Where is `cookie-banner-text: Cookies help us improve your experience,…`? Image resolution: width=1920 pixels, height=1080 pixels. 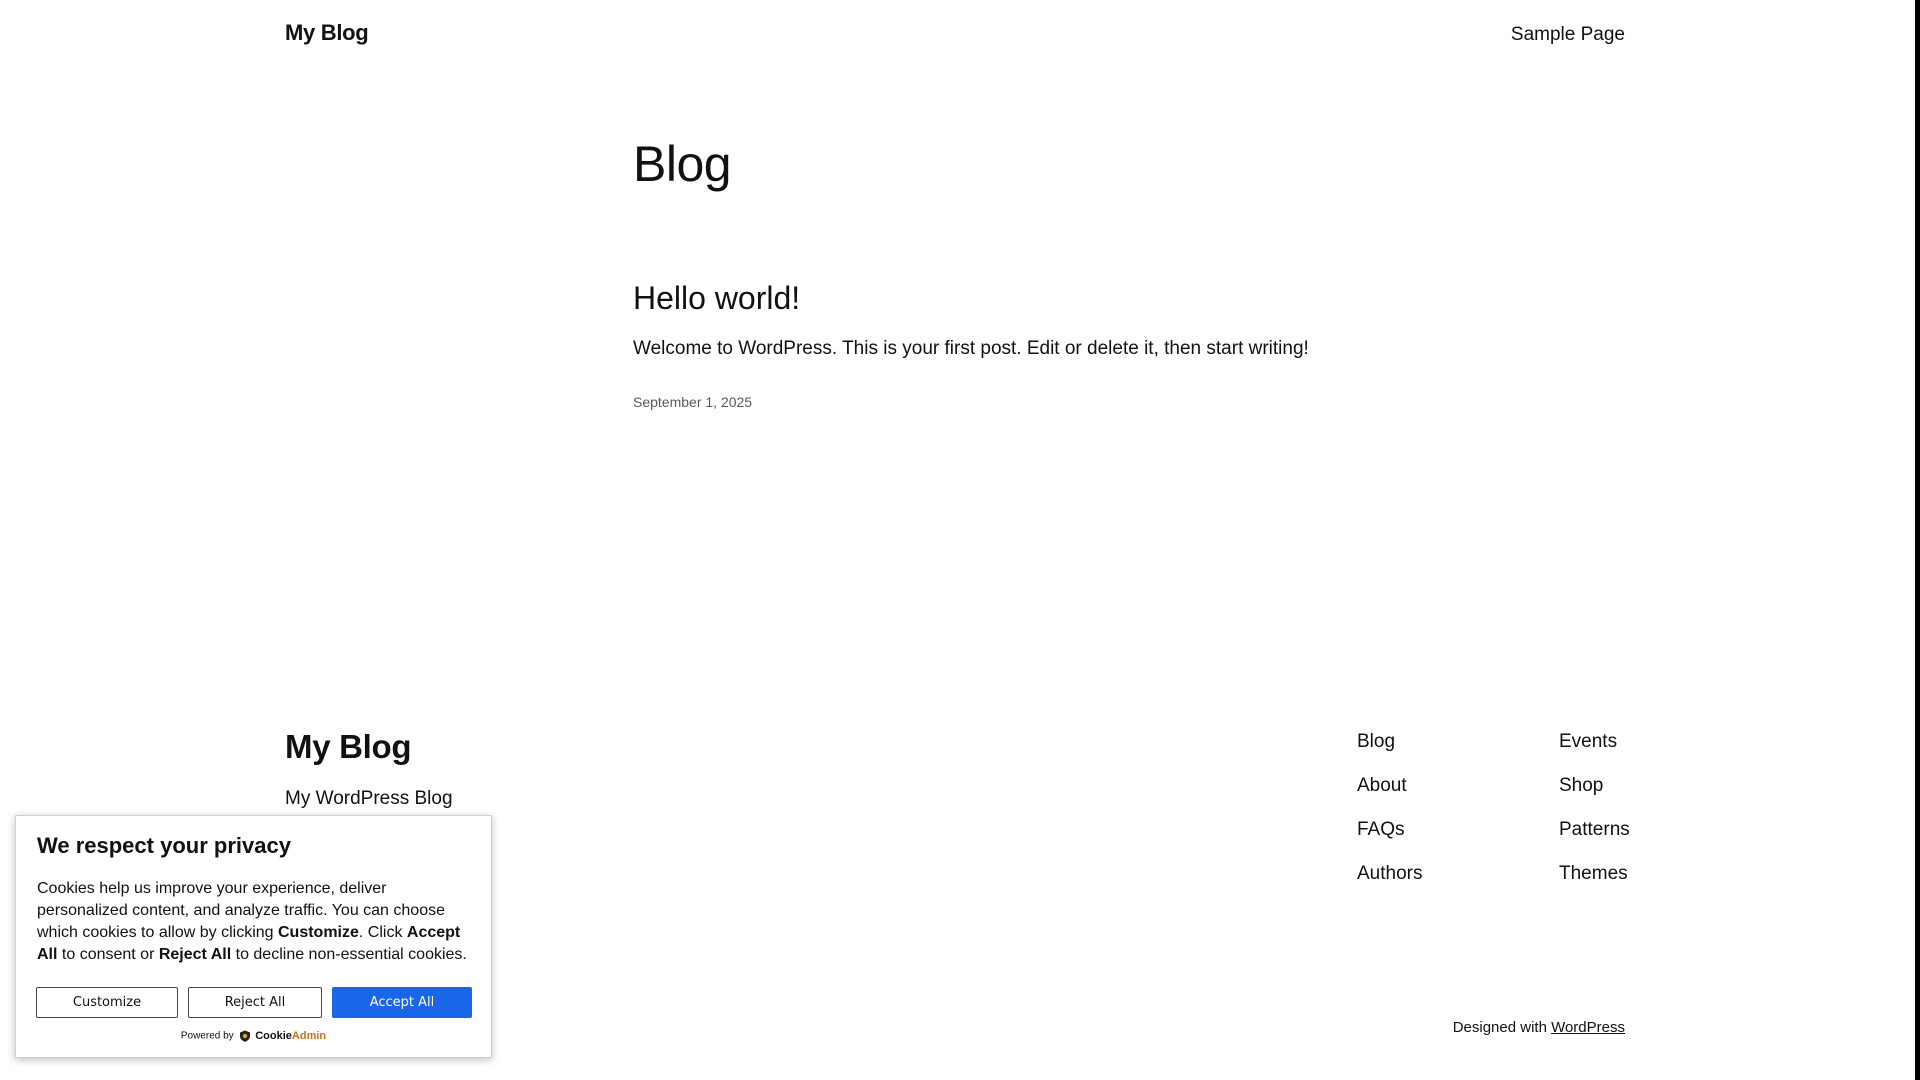
cookie-banner-text: Cookies help us improve your experience,… is located at coordinates (252, 921).